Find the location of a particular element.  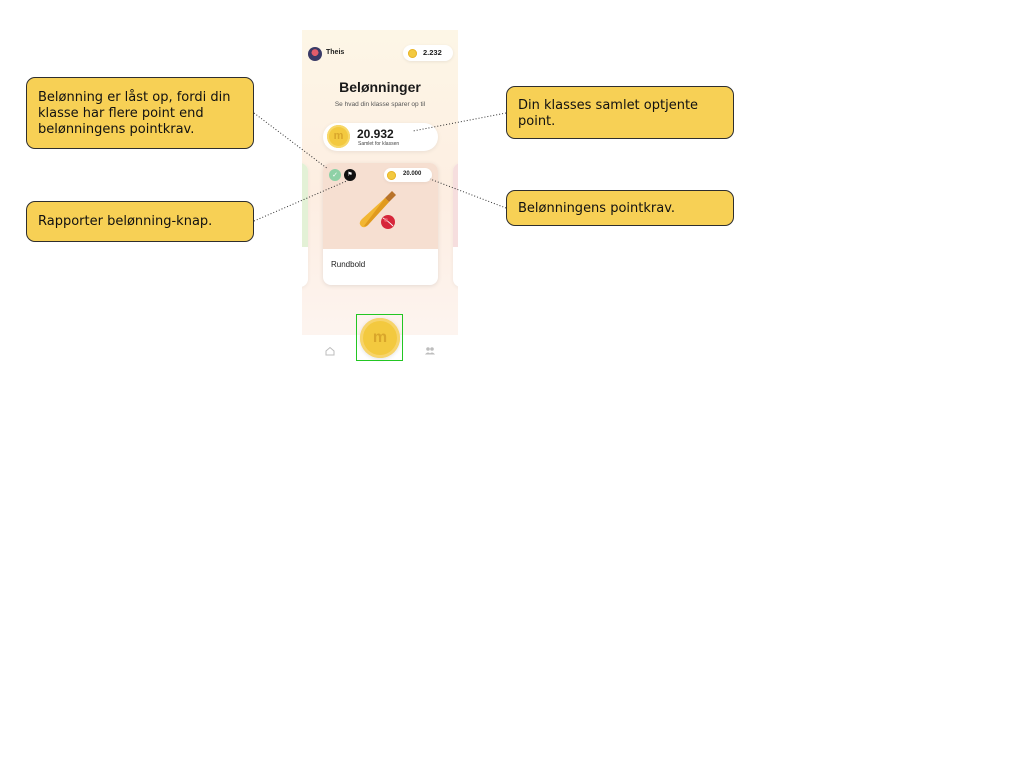

top-bar: Theis 2.232 is located at coordinates (380, 54).